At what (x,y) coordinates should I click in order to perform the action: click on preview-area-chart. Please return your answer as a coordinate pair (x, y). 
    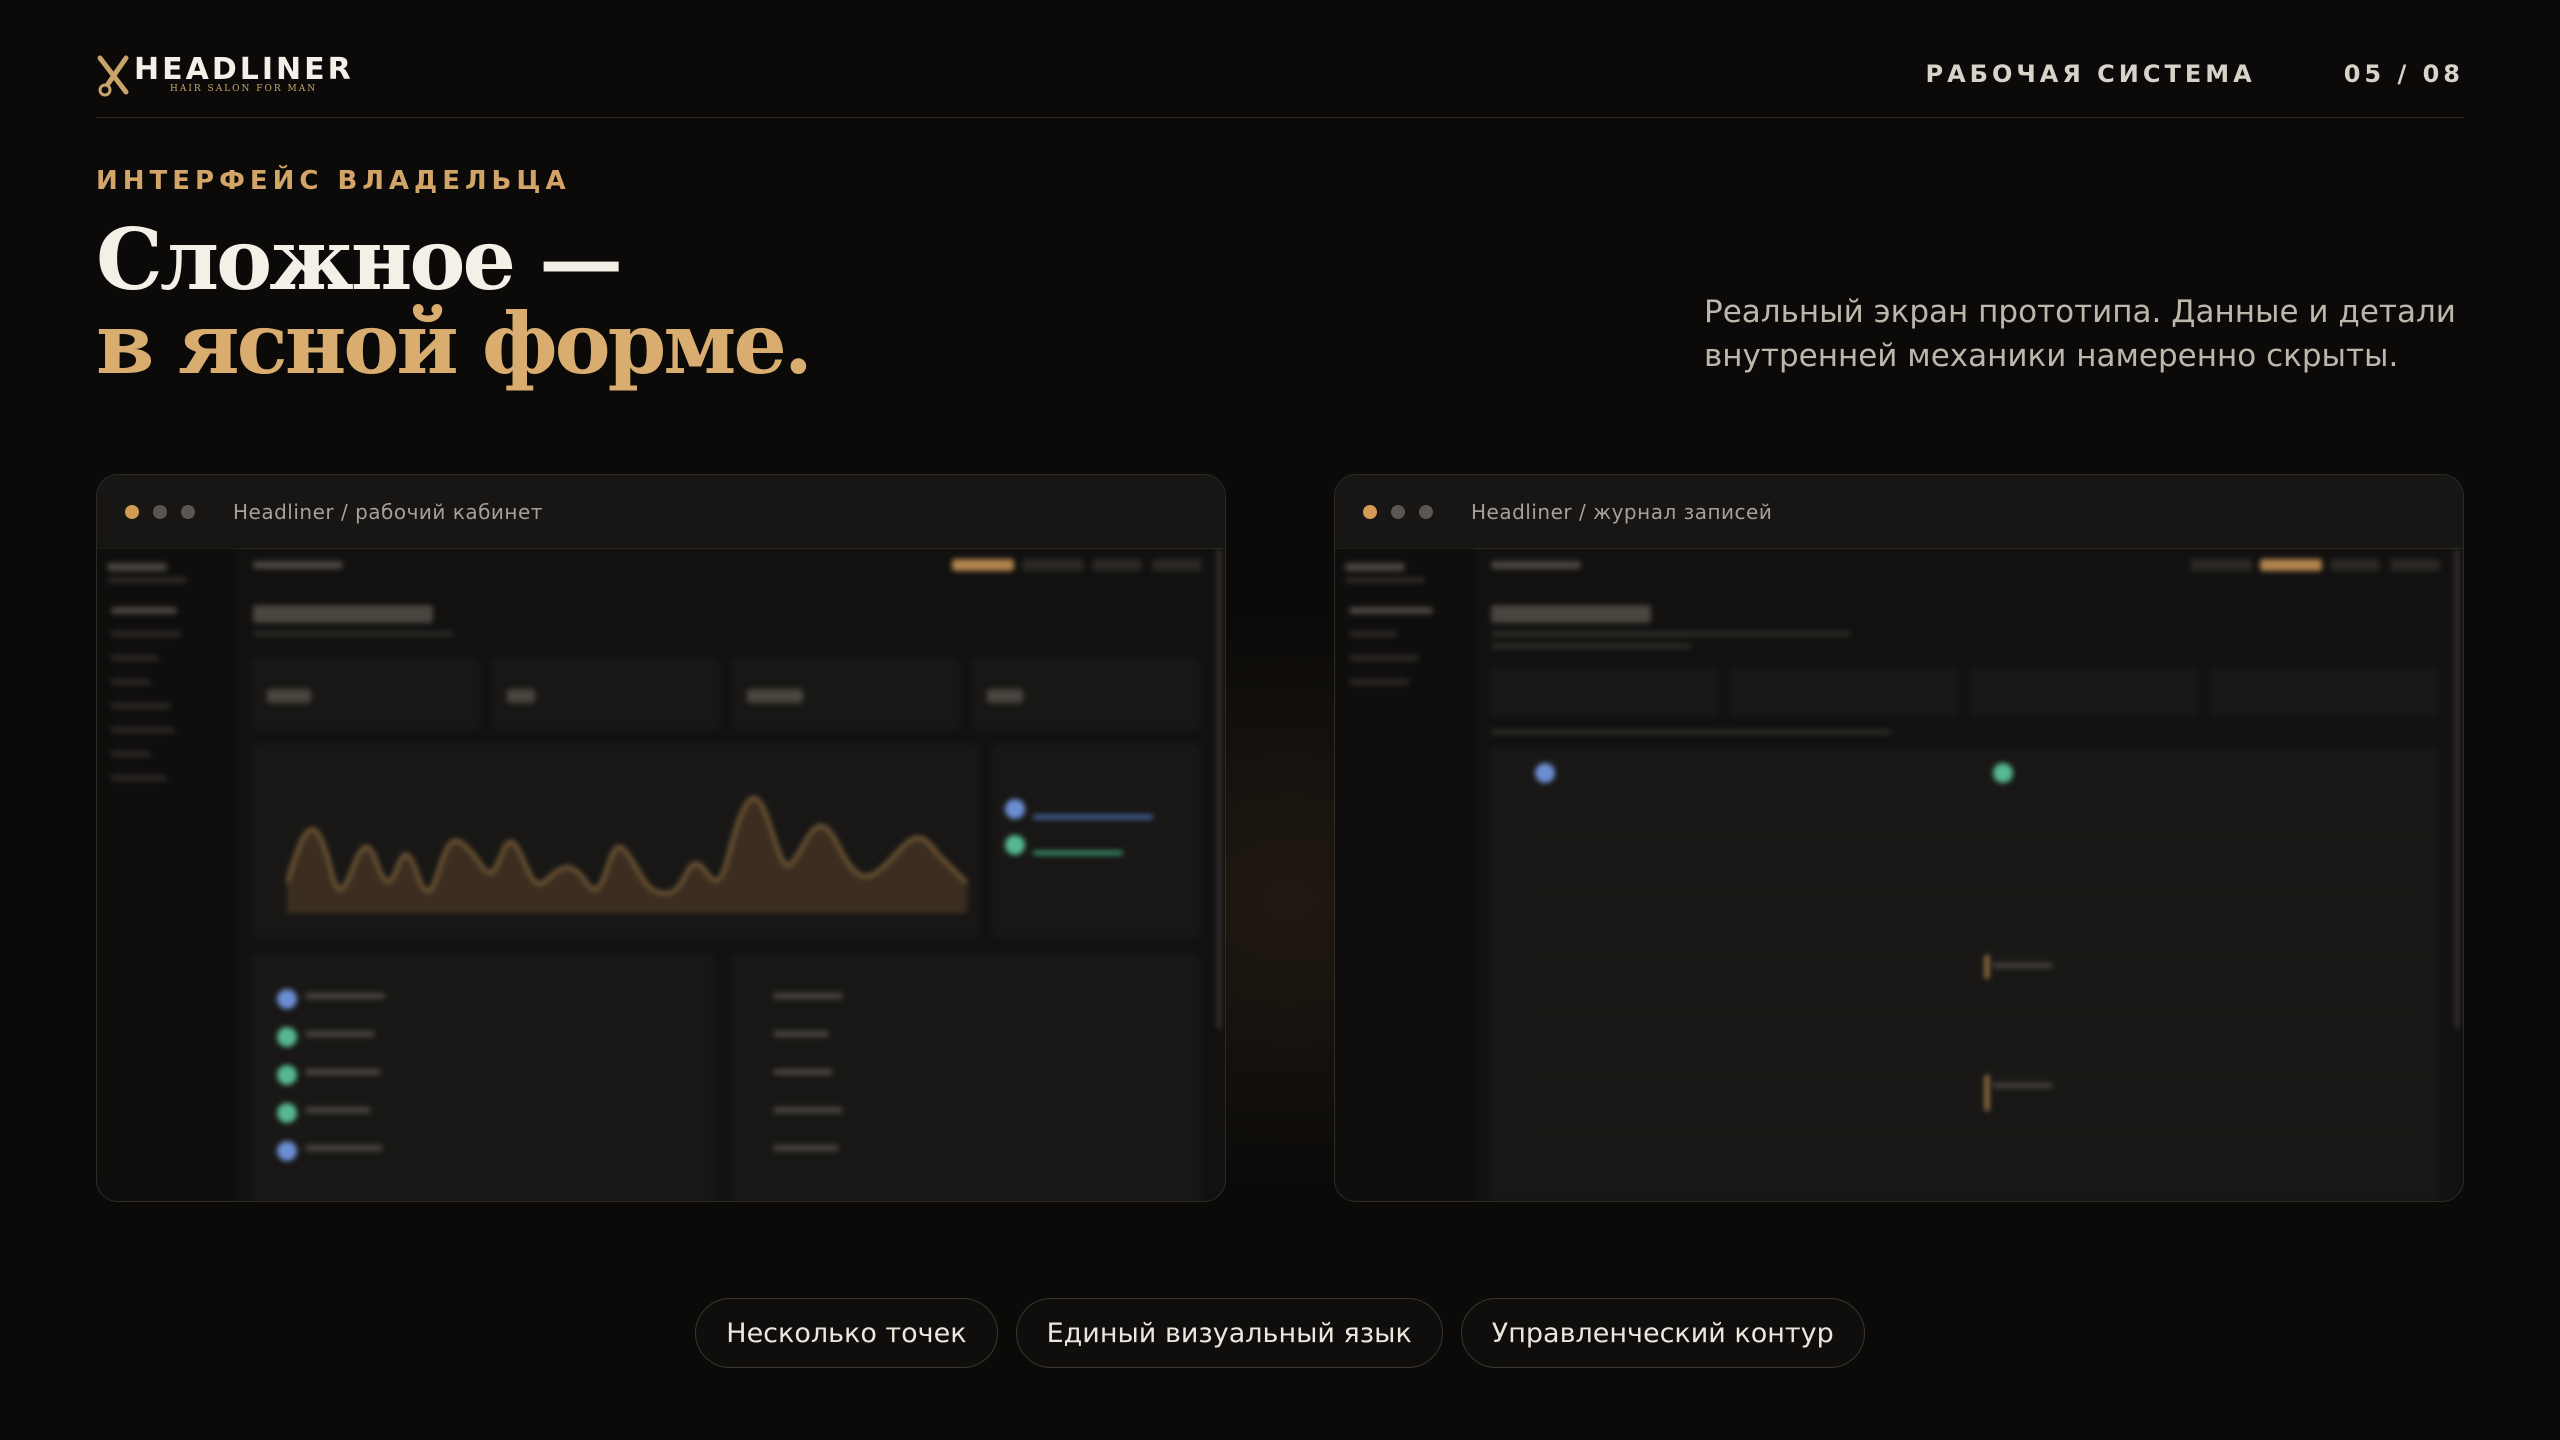
    Looking at the image, I should click on (627, 854).